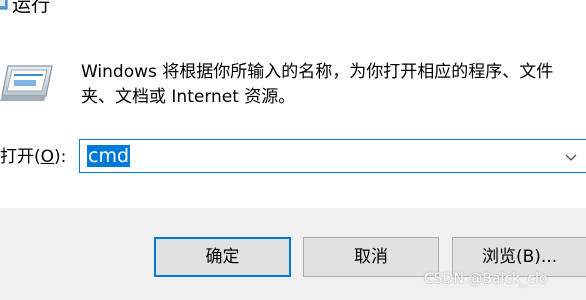 The image size is (586, 300). I want to click on ok-button: 确定, so click(222, 257).